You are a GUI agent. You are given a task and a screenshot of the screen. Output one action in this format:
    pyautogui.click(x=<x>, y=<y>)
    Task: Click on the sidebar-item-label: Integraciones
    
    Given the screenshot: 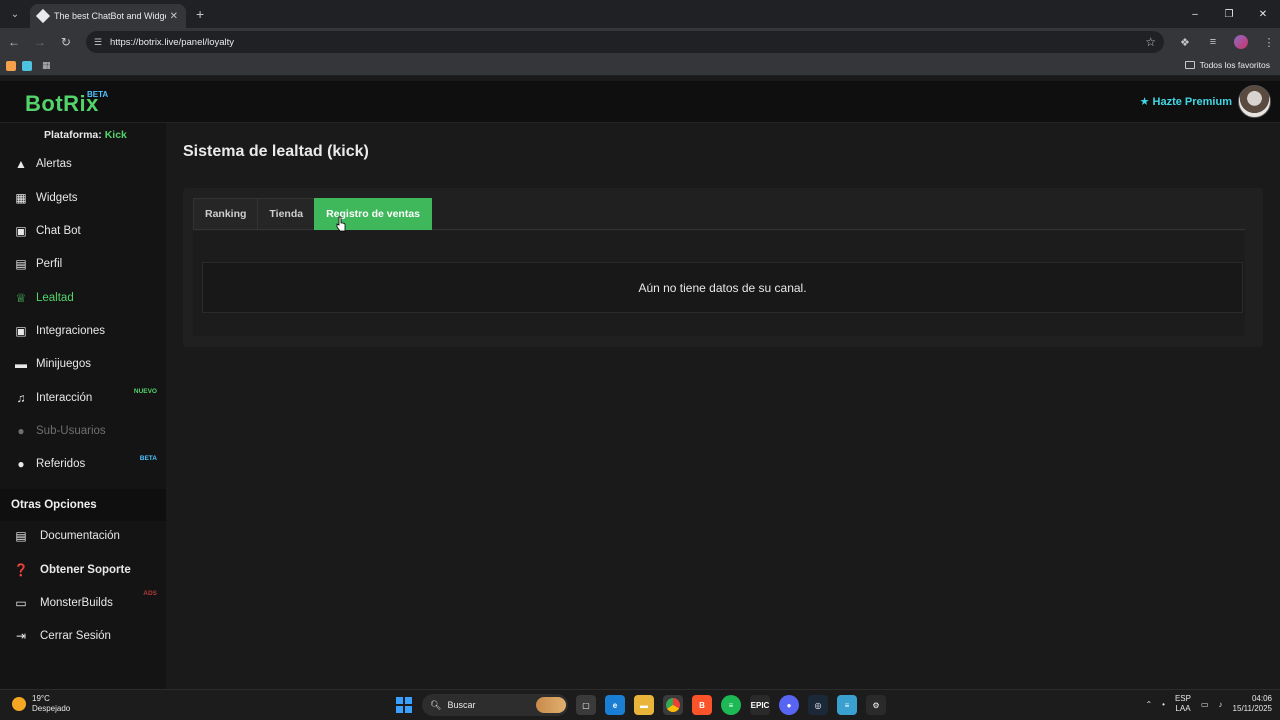 What is the action you would take?
    pyautogui.click(x=71, y=331)
    